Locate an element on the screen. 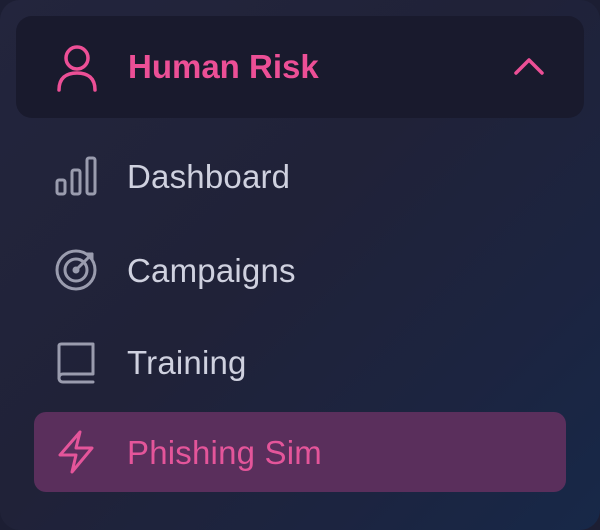  nav-item-label: Phishing Sim is located at coordinates (224, 452).